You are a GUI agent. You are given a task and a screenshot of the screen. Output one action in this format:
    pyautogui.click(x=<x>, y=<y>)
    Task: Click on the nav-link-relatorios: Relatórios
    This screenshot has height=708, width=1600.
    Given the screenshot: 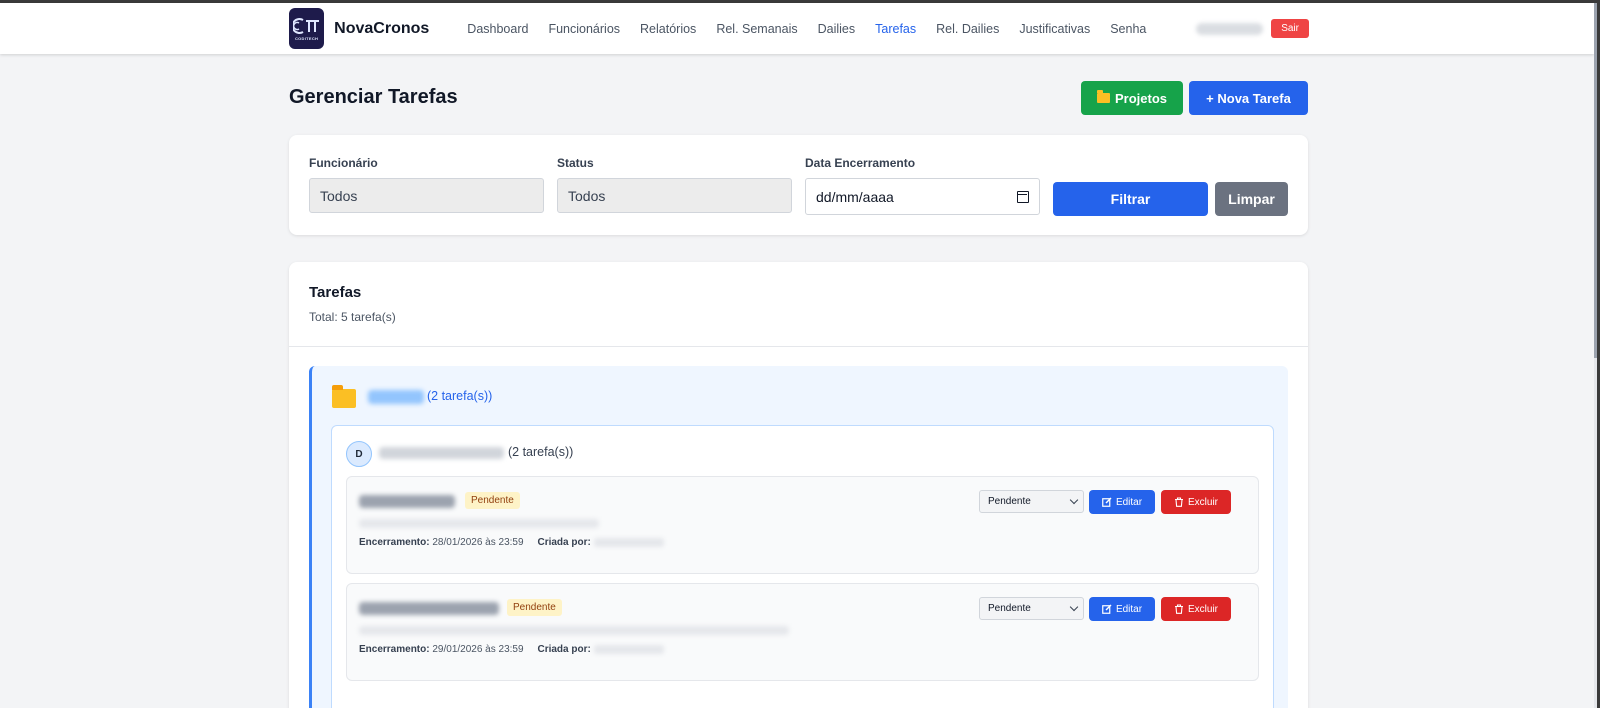 What is the action you would take?
    pyautogui.click(x=668, y=29)
    